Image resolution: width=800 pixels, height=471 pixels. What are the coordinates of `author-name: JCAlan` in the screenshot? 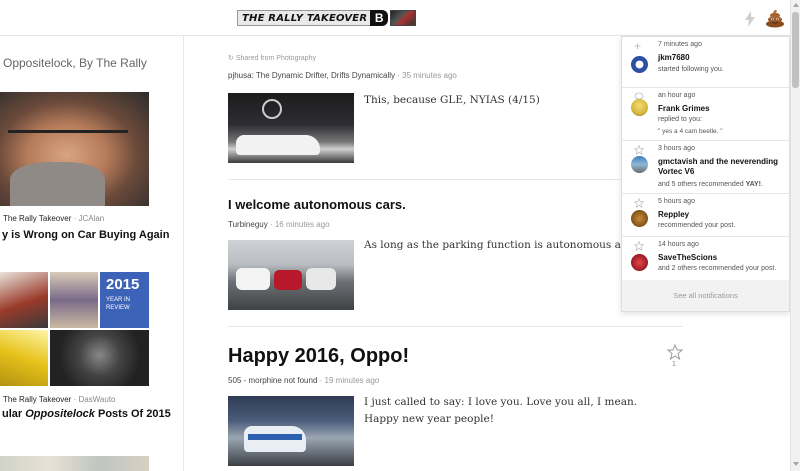 It's located at (91, 218).